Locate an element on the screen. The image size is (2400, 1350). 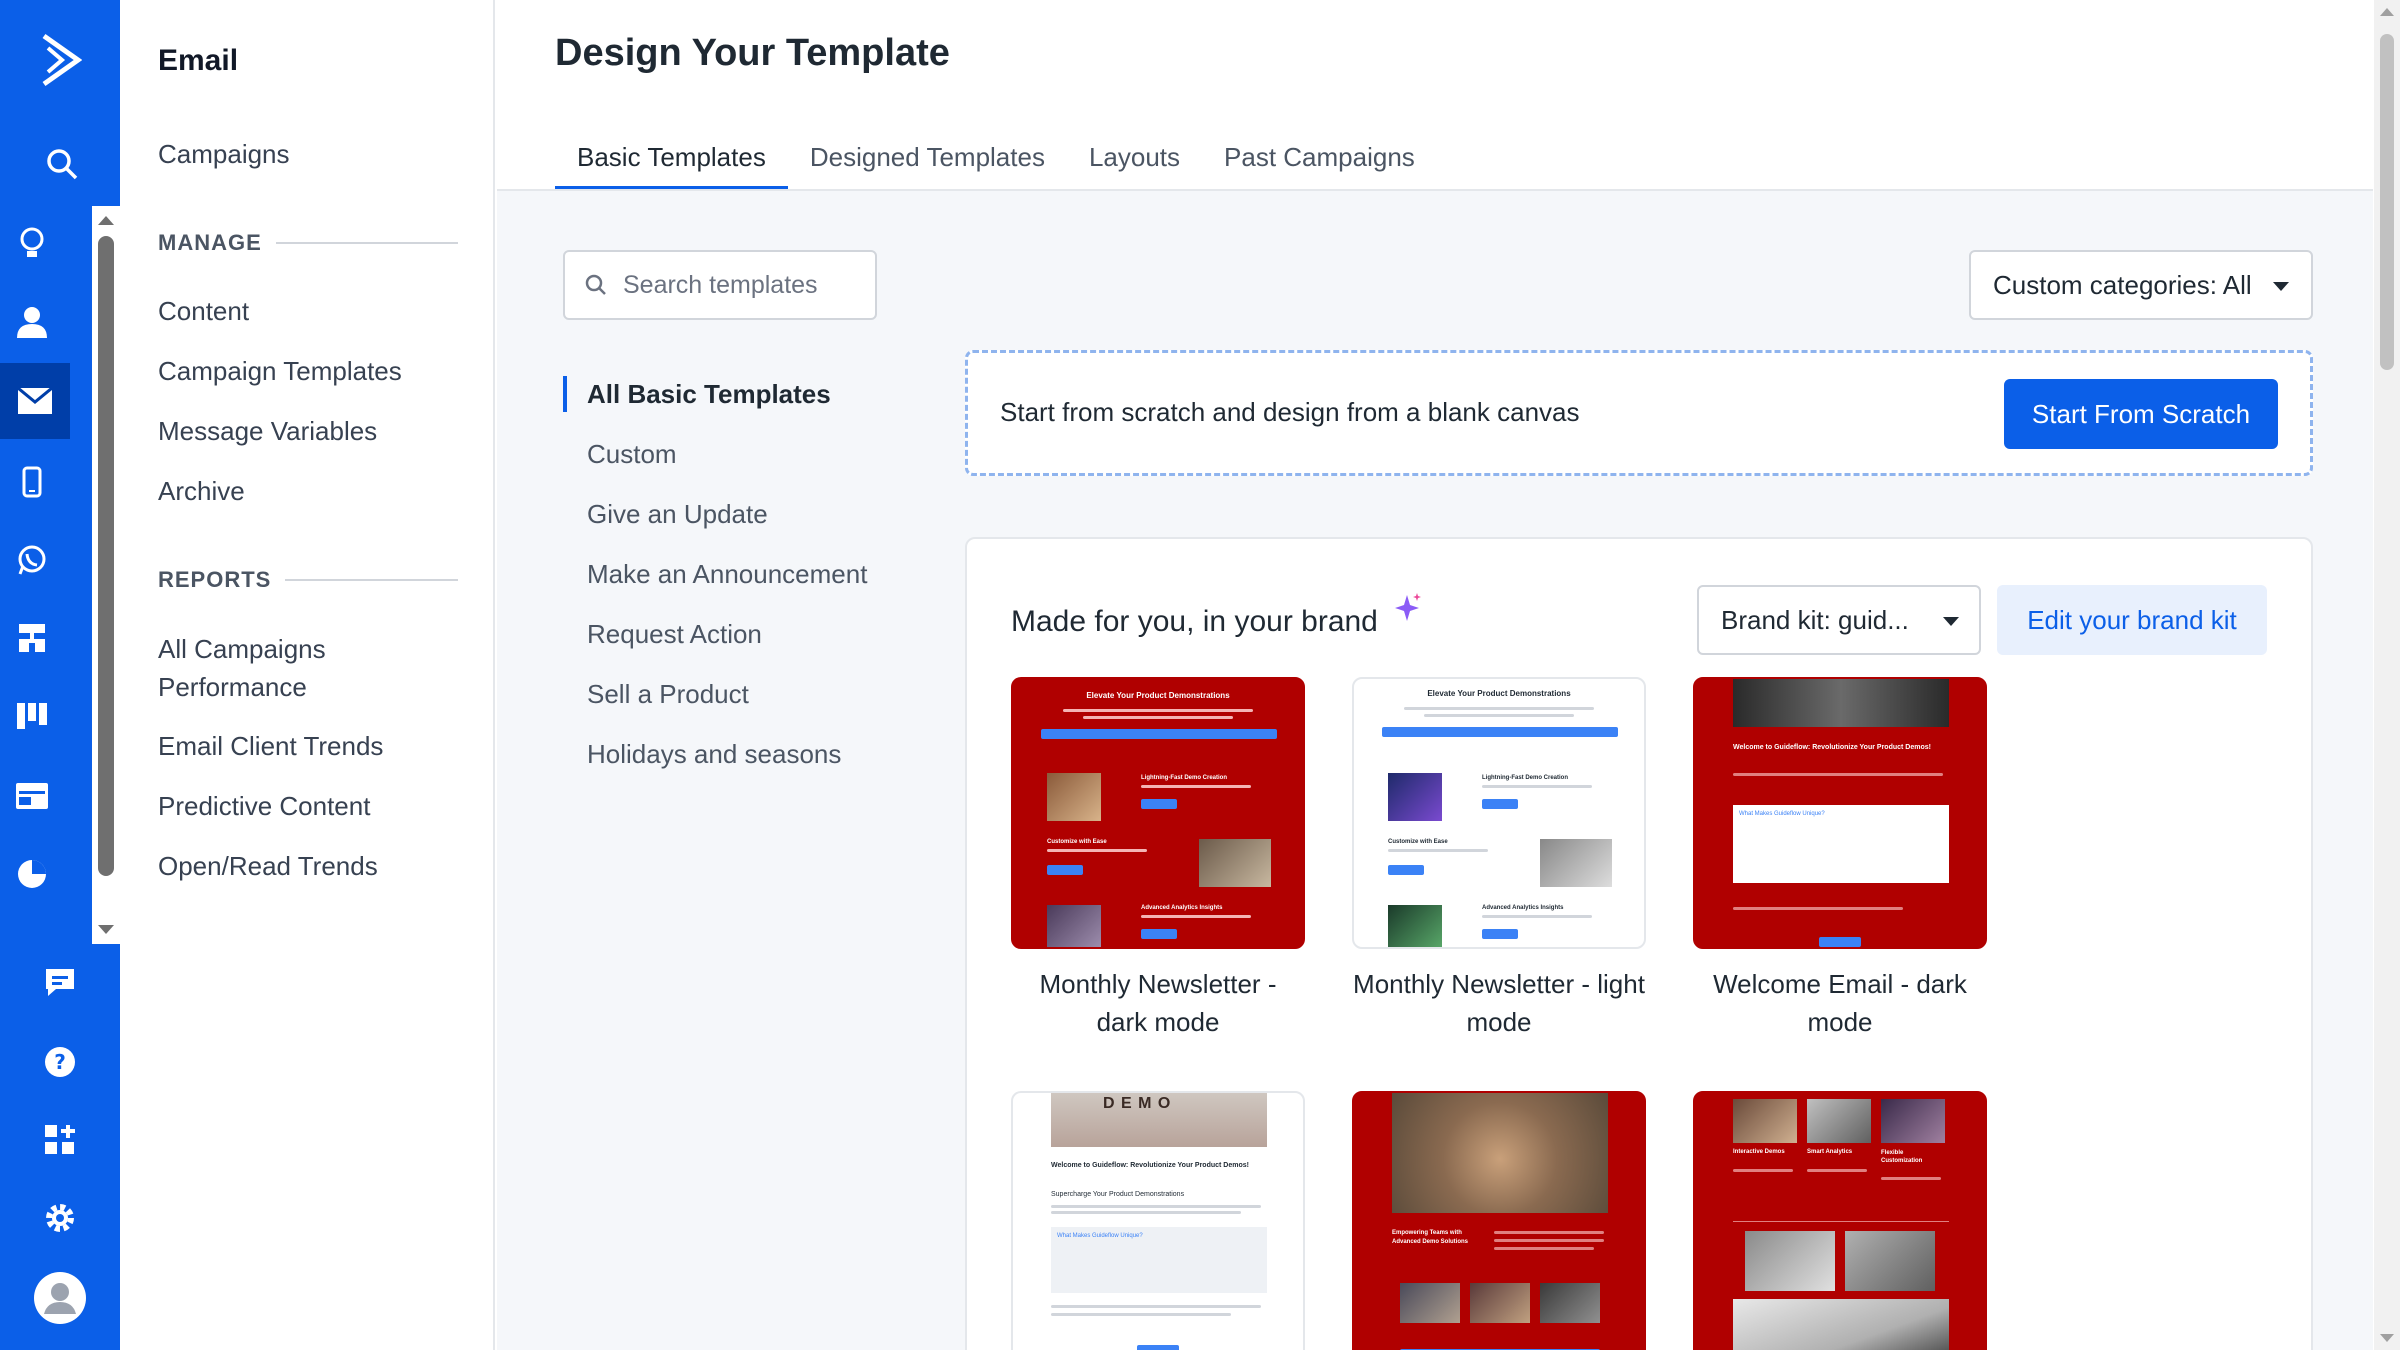
automations-icon is located at coordinates (32, 638).